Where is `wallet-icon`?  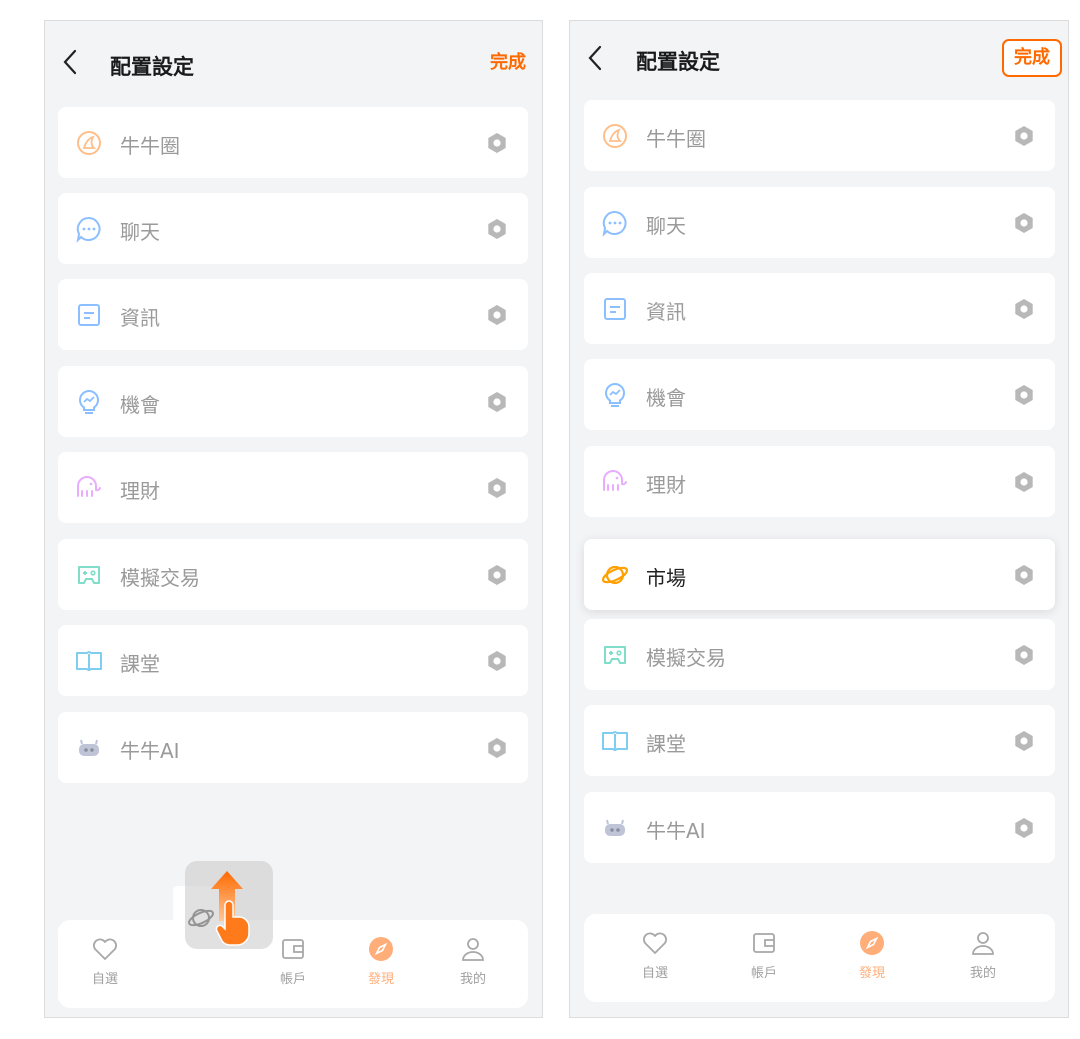 wallet-icon is located at coordinates (764, 943).